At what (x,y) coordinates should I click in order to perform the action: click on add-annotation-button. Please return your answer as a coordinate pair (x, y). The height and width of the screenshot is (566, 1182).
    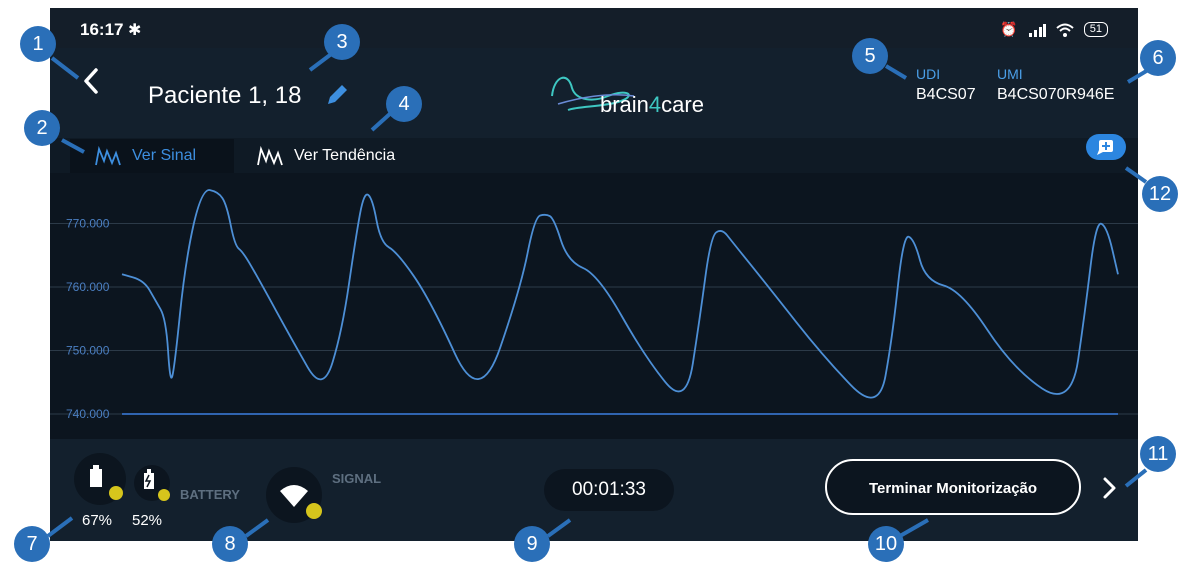
    Looking at the image, I should click on (1106, 147).